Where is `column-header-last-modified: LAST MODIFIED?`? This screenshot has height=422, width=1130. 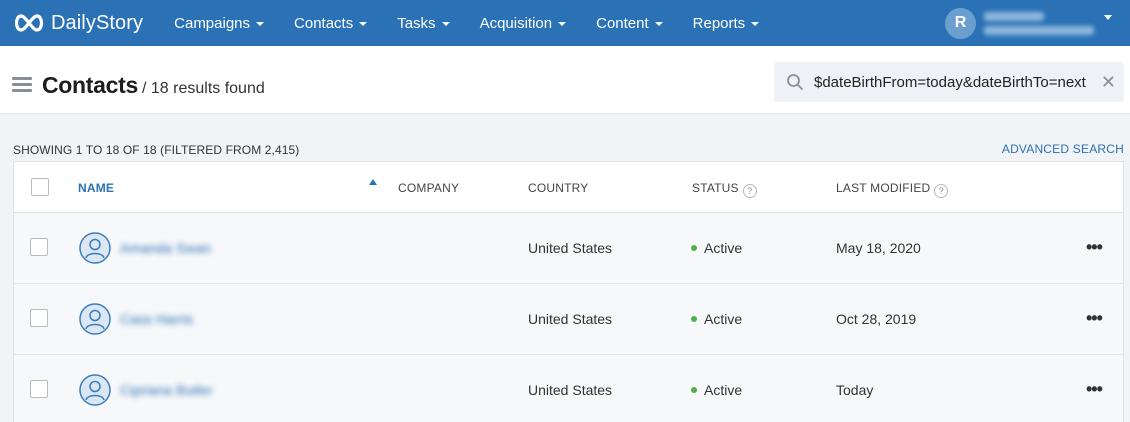 column-header-last-modified: LAST MODIFIED? is located at coordinates (892, 189).